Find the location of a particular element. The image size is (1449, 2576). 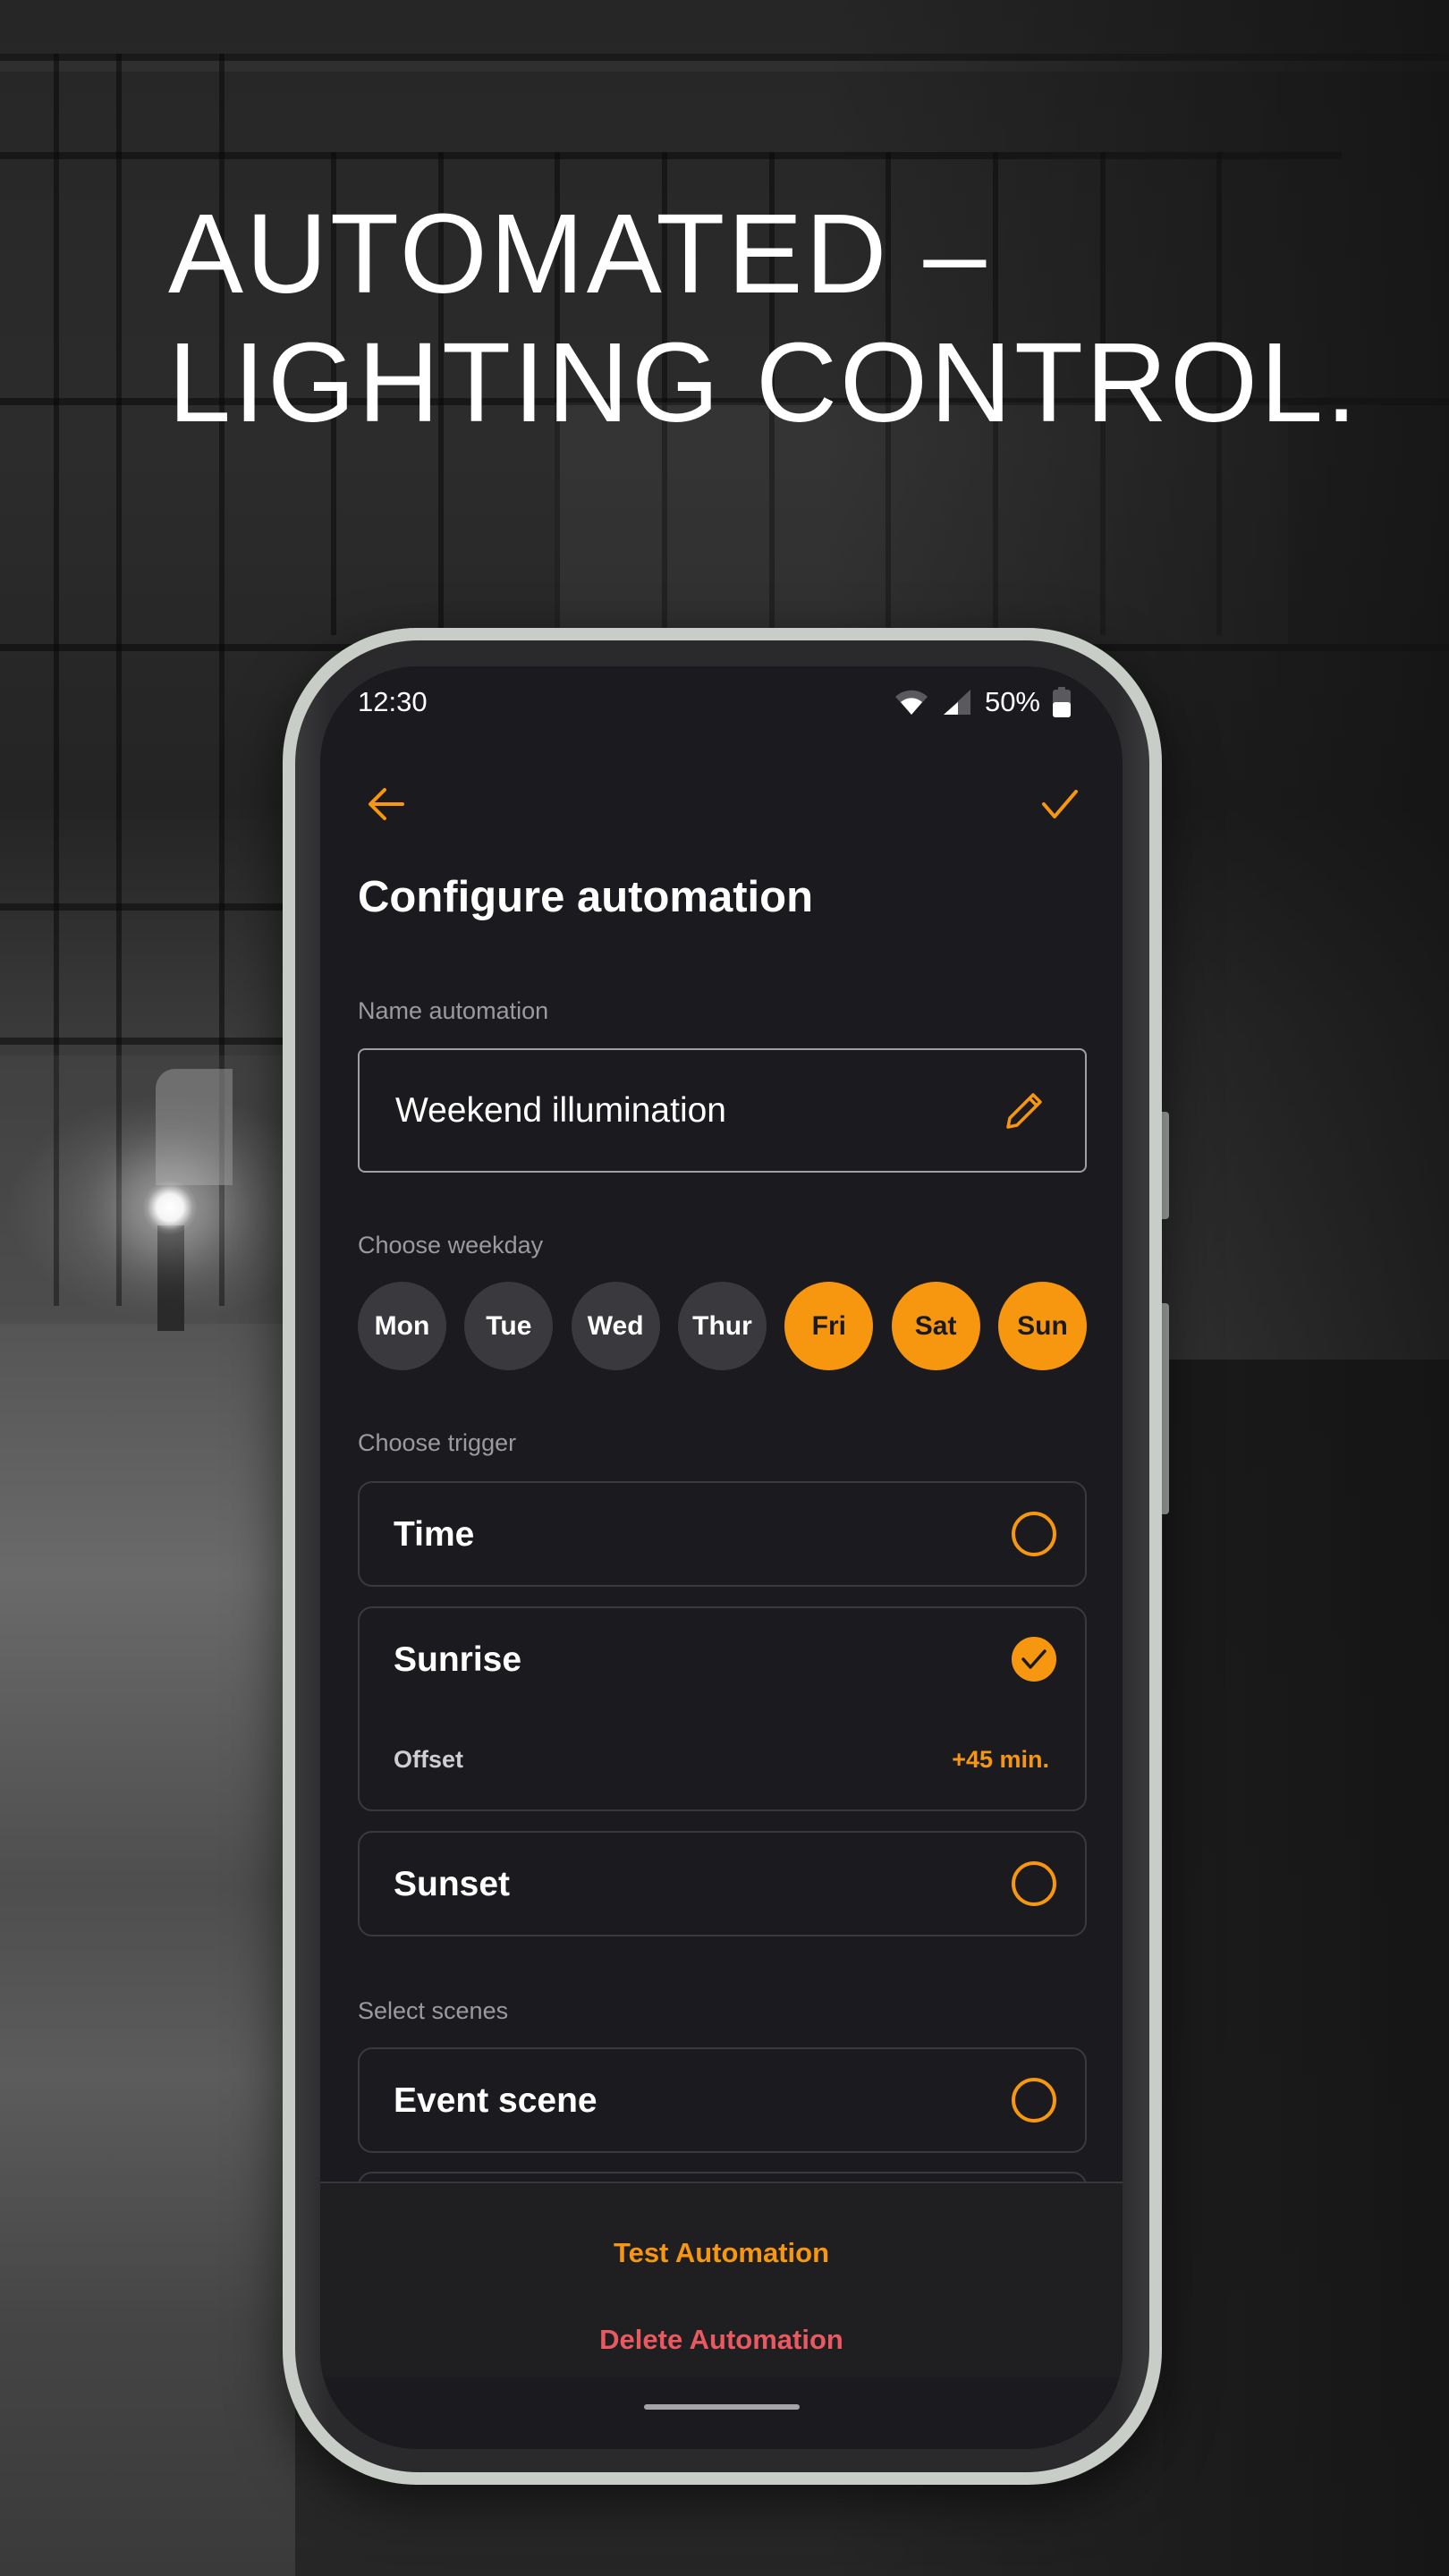

automation-name-input: Weekend illumination is located at coordinates (722, 1110).